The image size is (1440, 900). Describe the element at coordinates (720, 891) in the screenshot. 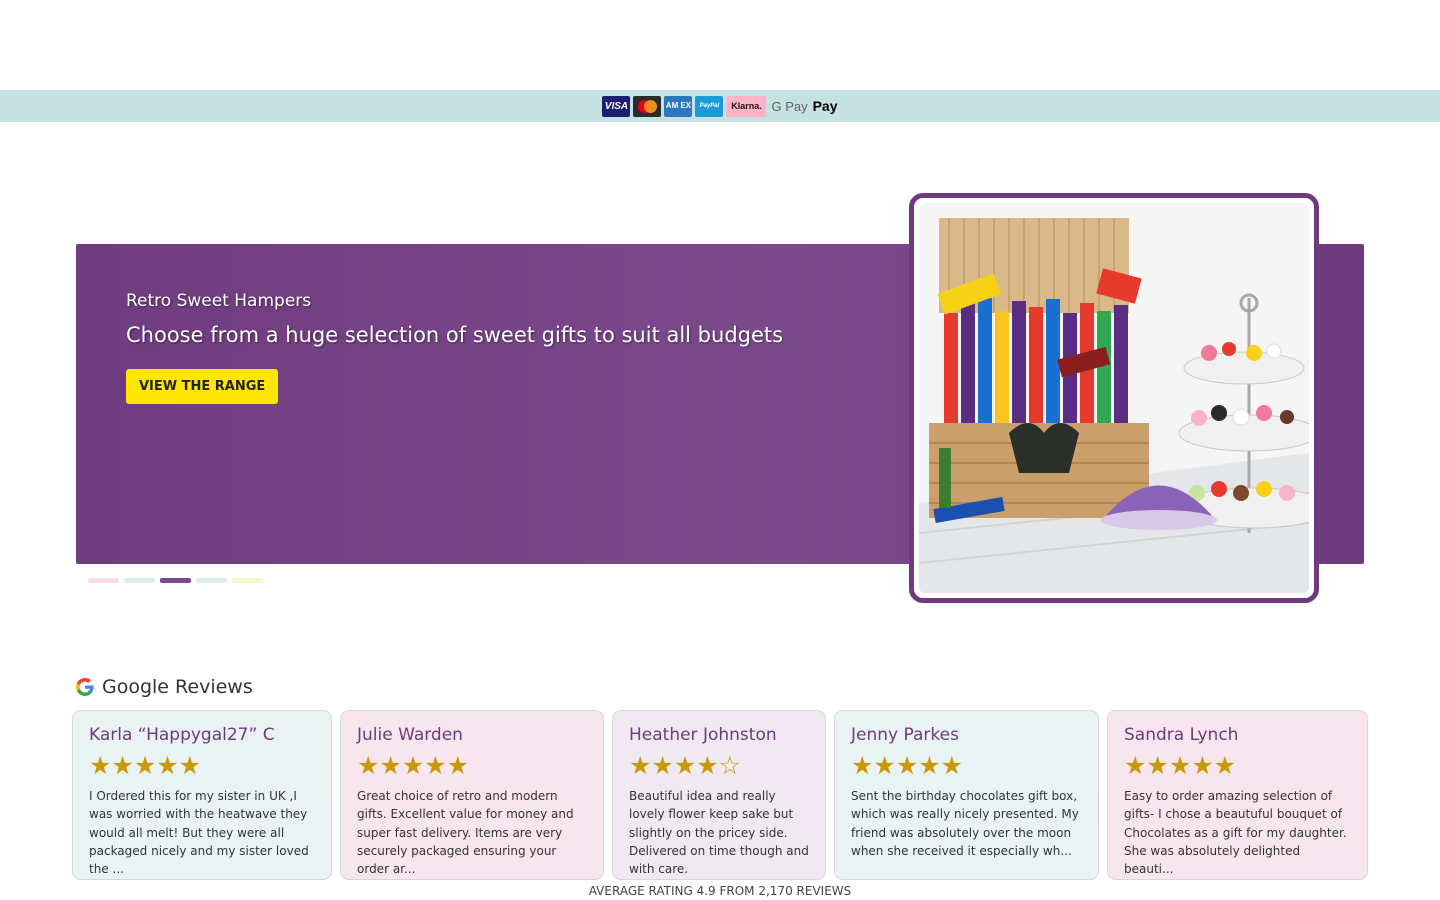

I see `average-rating: AVERAGE RATING 4.9 FROM 2,170 REVIEWS` at that location.